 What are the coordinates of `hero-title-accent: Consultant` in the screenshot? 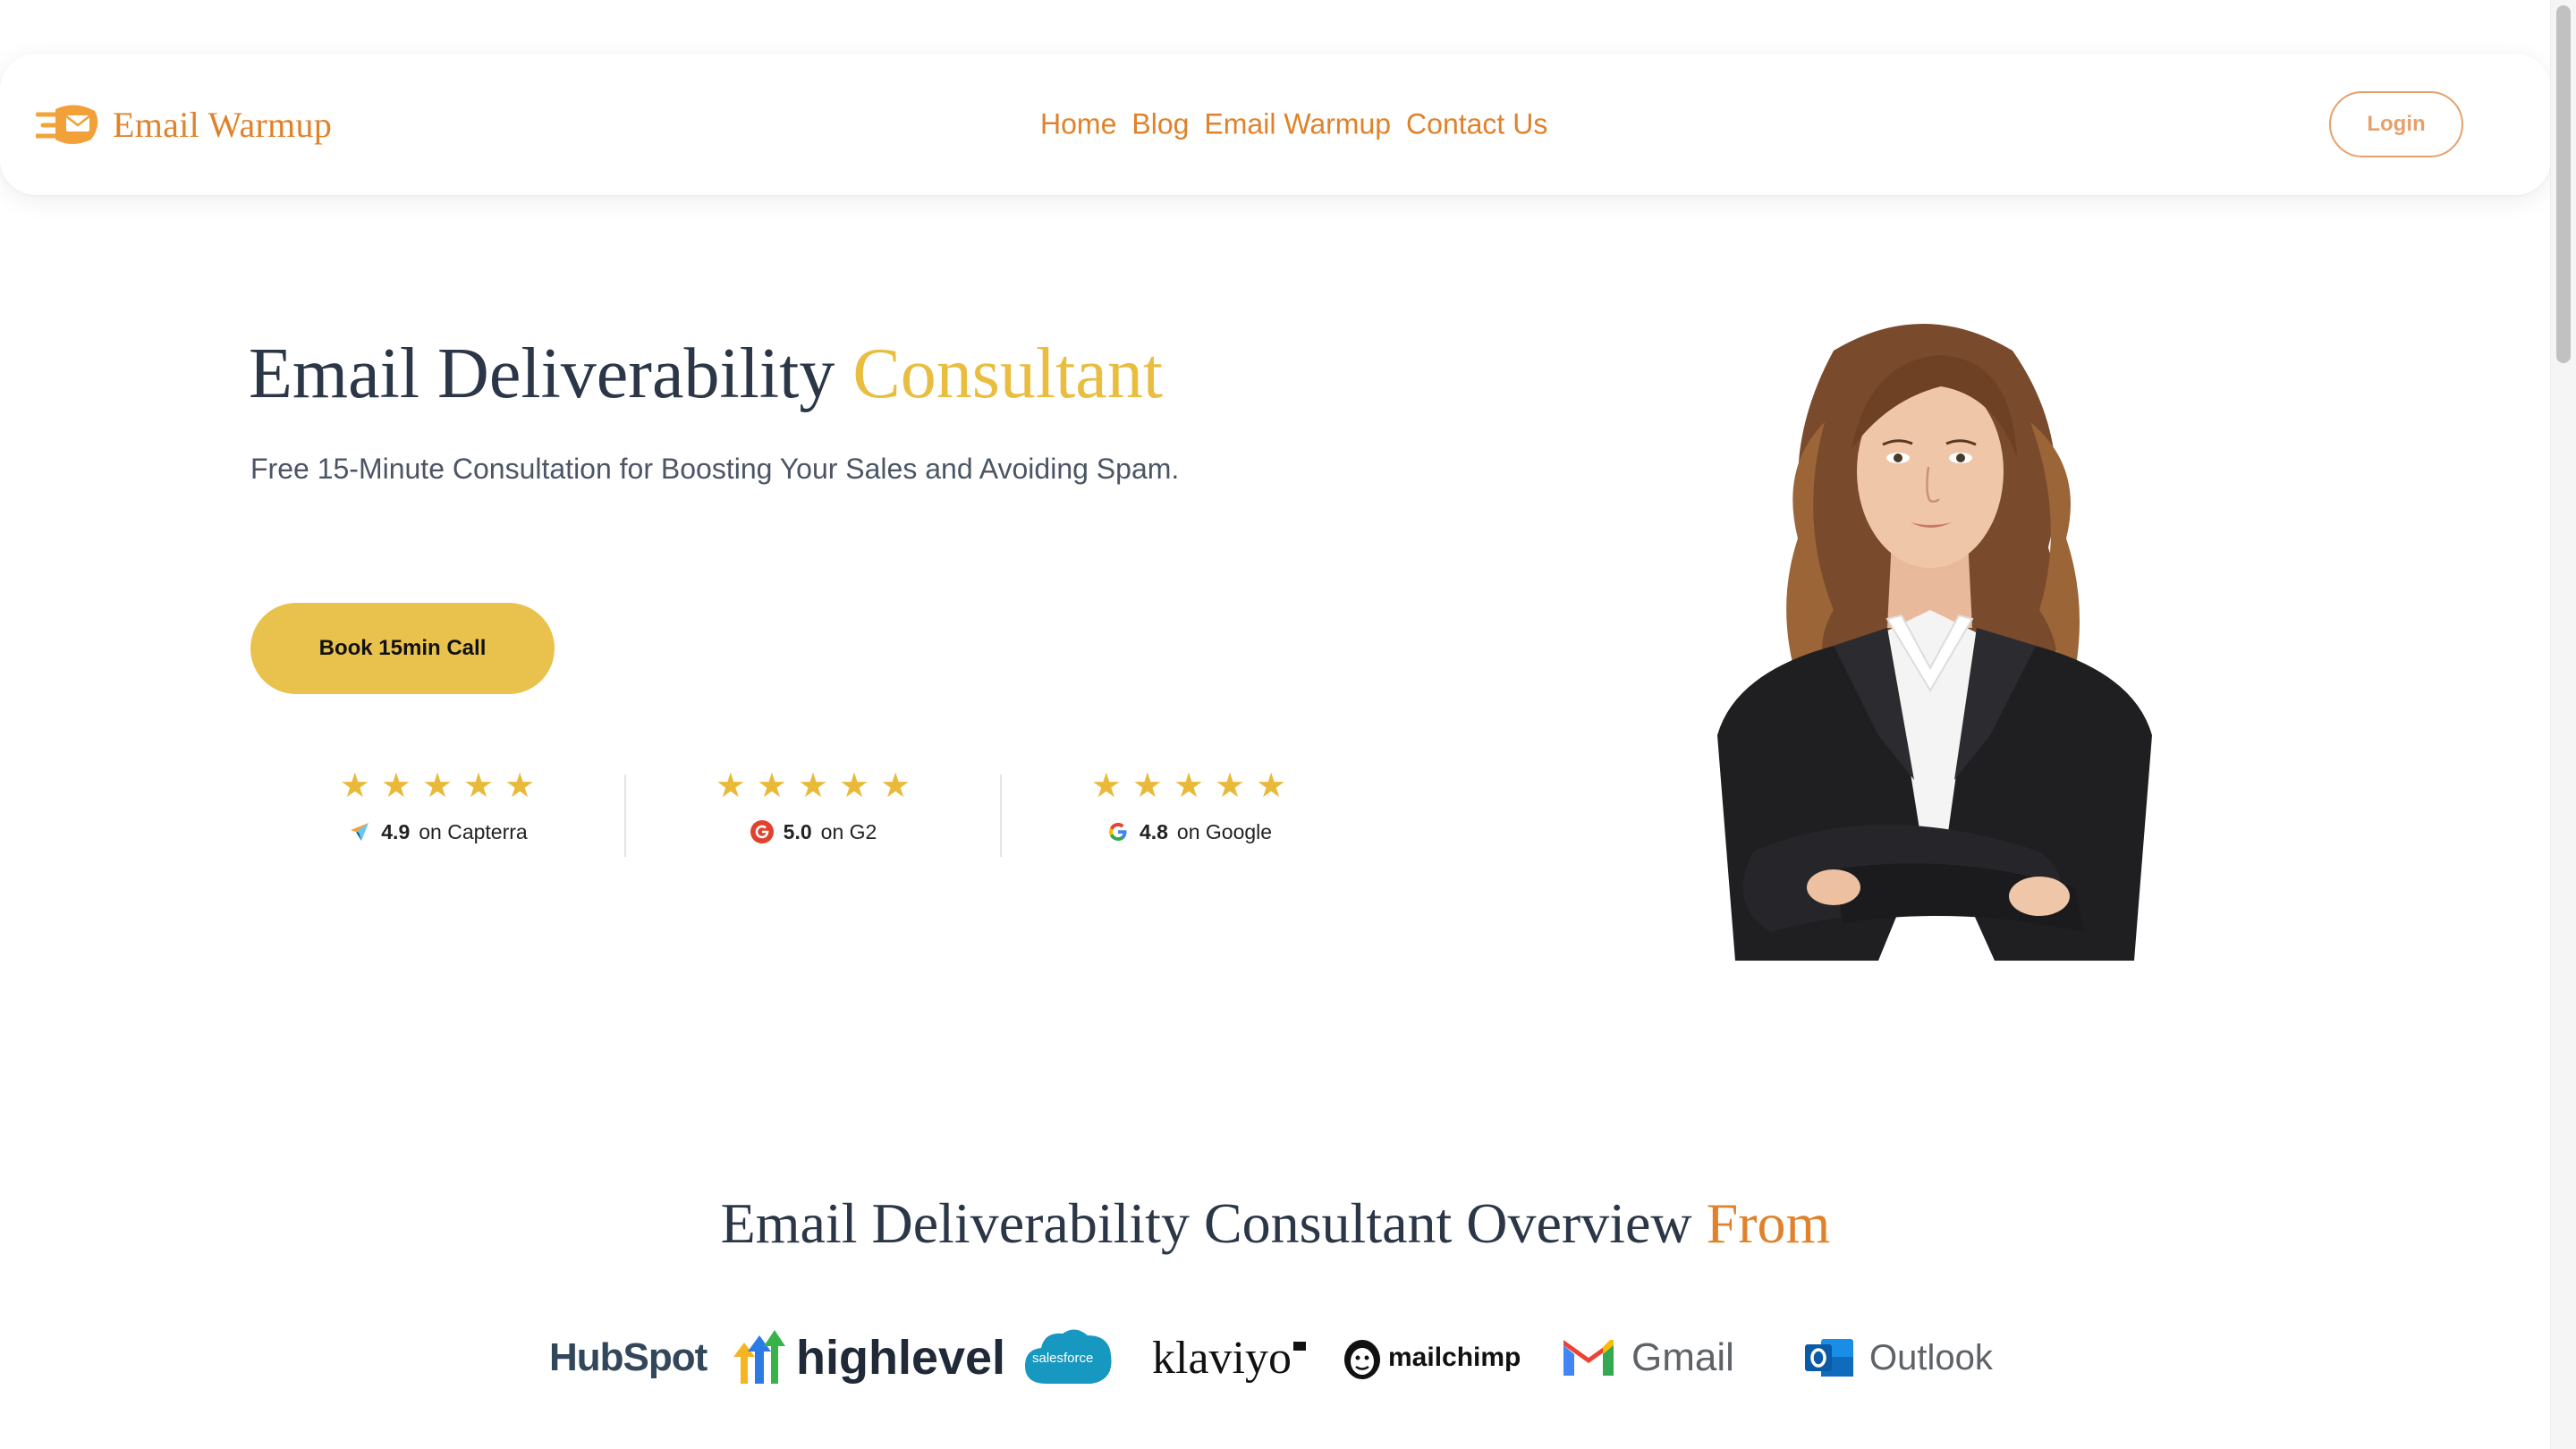 It's located at (1008, 374).